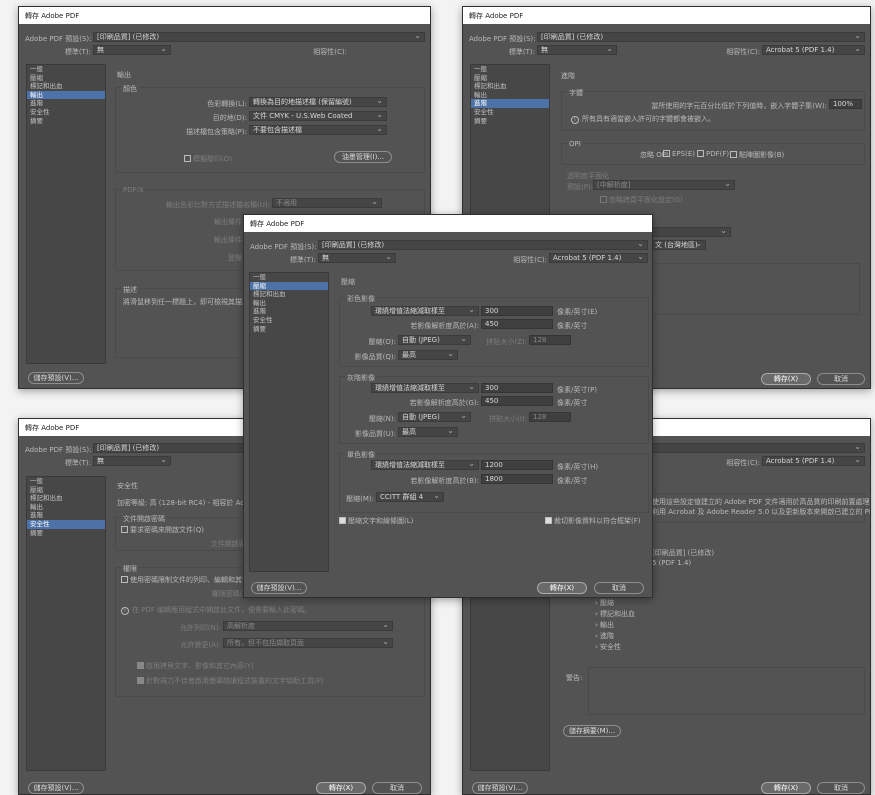  I want to click on destination-select: 文件 CMYK - U.S.Web Coated, so click(318, 116).